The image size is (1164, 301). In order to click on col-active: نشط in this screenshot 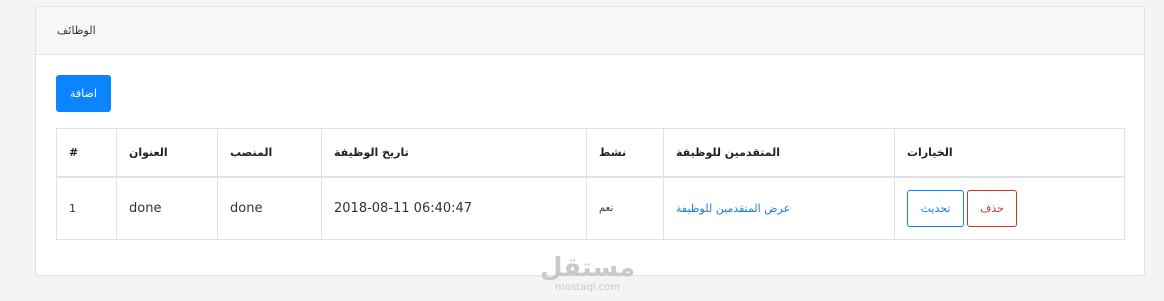, I will do `click(625, 153)`.